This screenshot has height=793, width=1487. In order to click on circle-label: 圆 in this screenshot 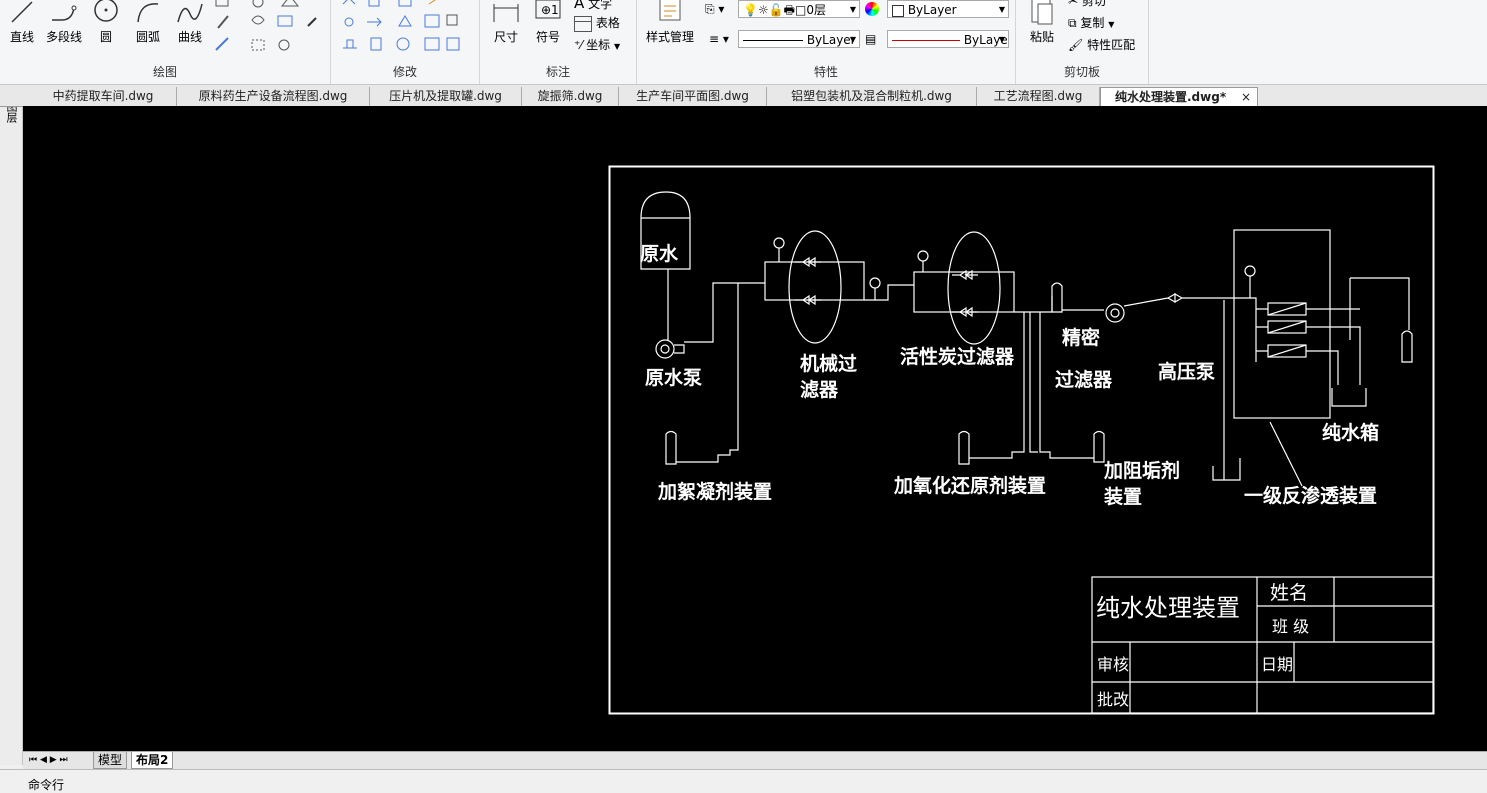, I will do `click(105, 37)`.